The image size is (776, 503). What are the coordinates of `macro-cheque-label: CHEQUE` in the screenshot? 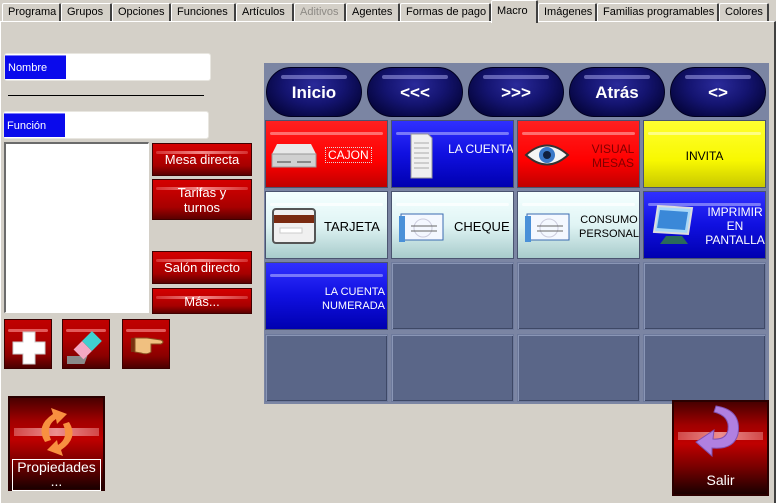 It's located at (482, 226).